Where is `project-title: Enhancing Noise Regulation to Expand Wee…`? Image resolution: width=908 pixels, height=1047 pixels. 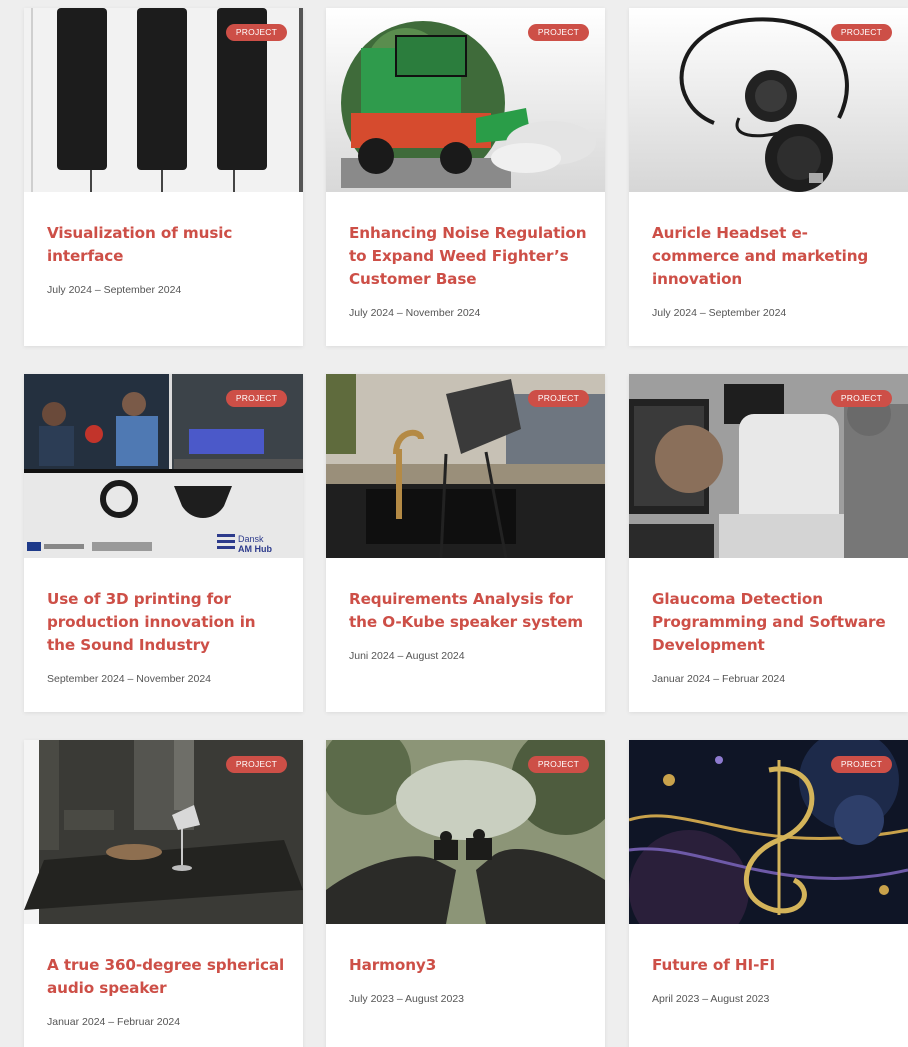 project-title: Enhancing Noise Regulation to Expand Wee… is located at coordinates (468, 256).